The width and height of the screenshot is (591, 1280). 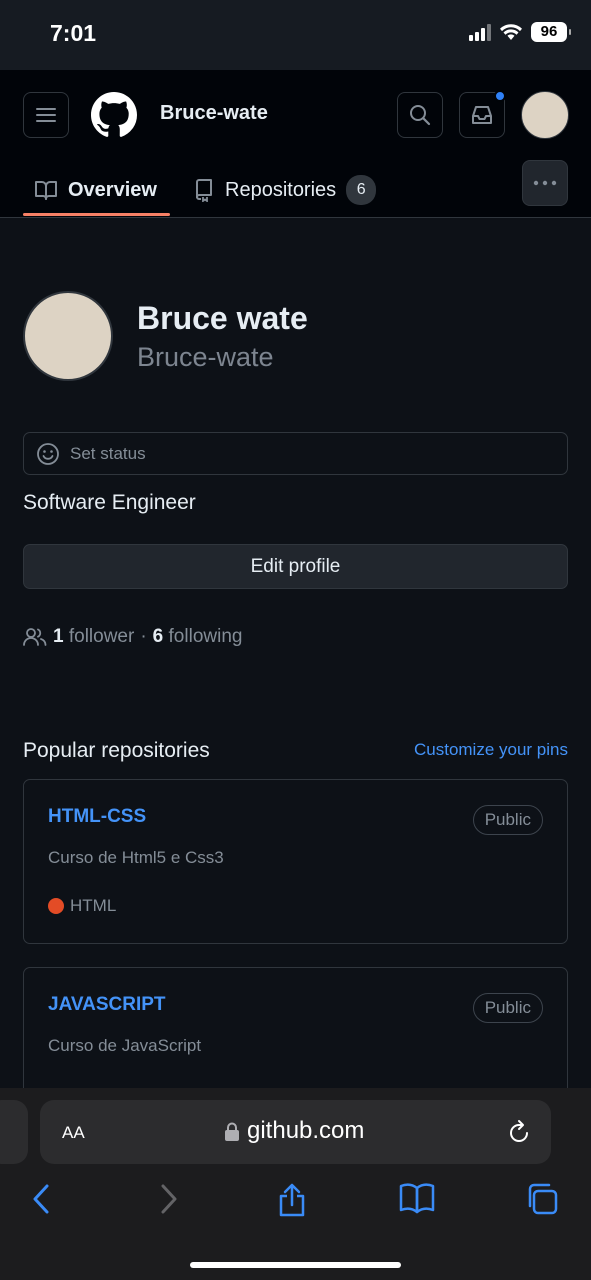 What do you see at coordinates (295, 1265) in the screenshot?
I see `home-indicator` at bounding box center [295, 1265].